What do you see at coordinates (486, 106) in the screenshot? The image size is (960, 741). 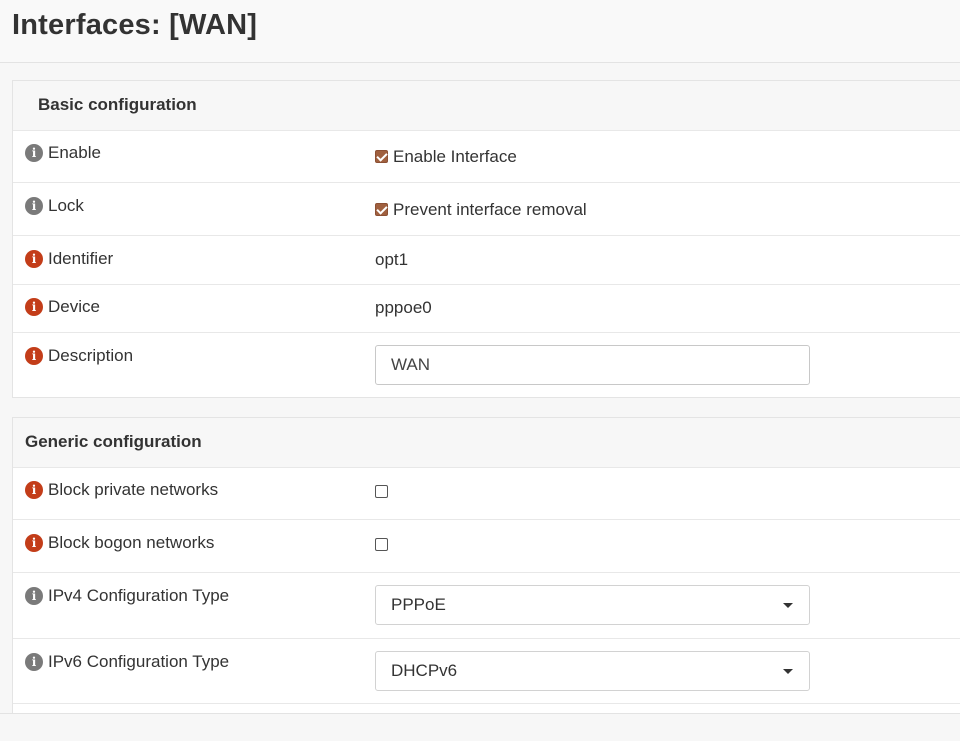 I see `basic-configuration-header: Basic configuration` at bounding box center [486, 106].